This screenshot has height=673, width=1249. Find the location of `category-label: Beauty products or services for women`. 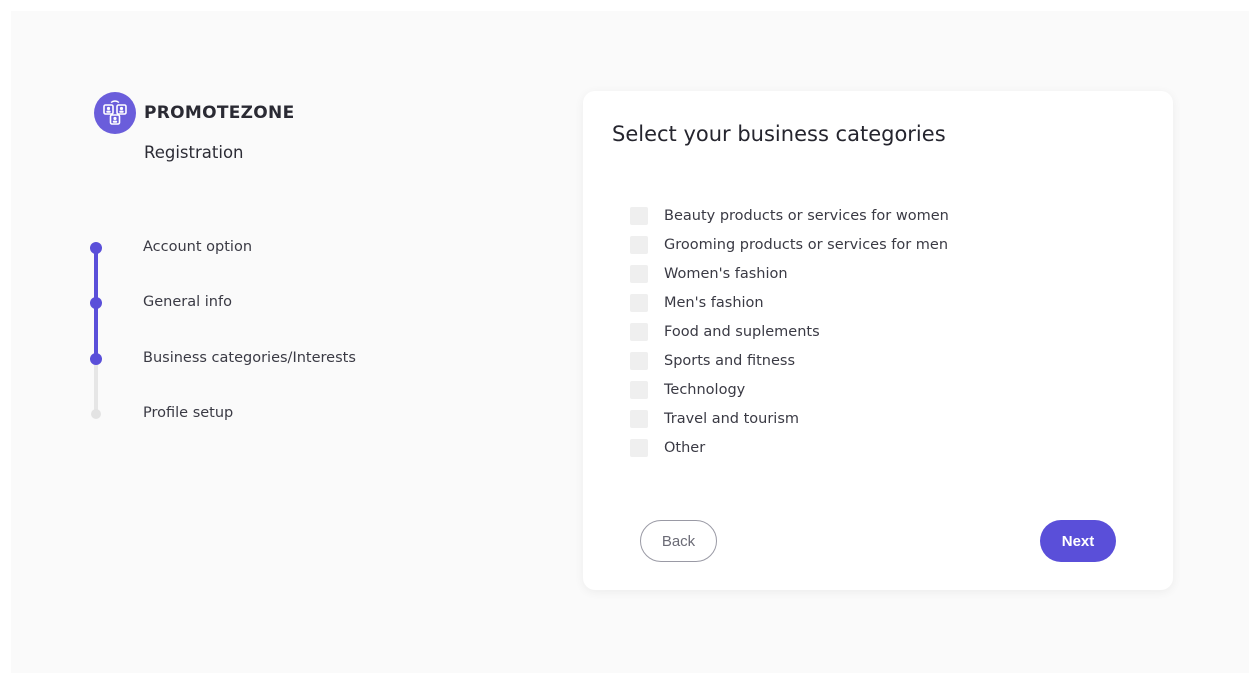

category-label: Beauty products or services for women is located at coordinates (806, 215).